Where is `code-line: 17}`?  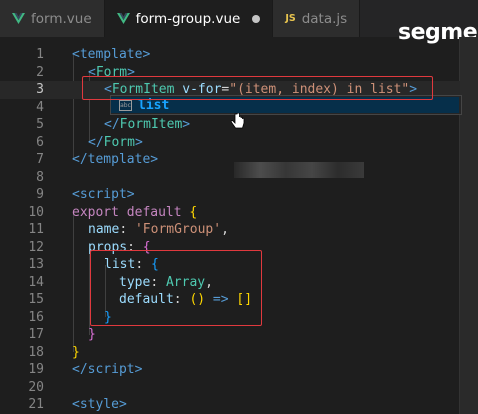
code-line: 17} is located at coordinates (230, 335).